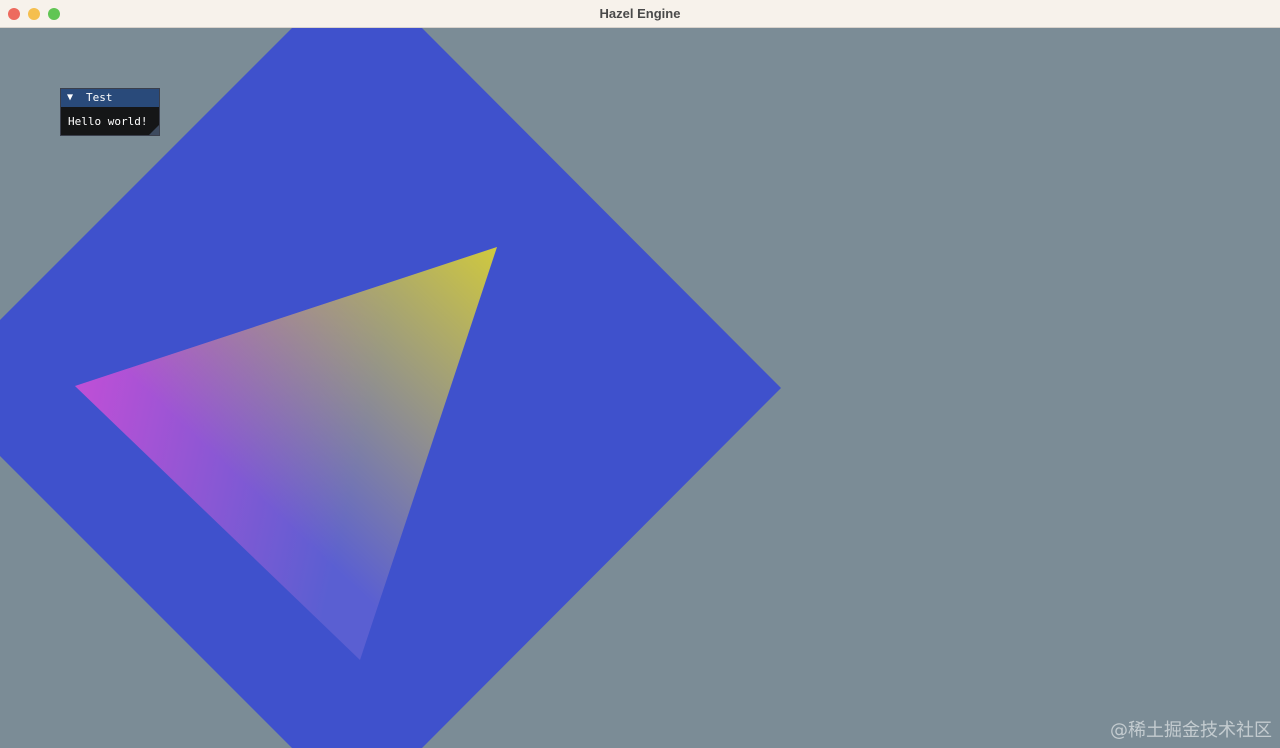  I want to click on imgui-titlebar: ▼ Test, so click(110, 98).